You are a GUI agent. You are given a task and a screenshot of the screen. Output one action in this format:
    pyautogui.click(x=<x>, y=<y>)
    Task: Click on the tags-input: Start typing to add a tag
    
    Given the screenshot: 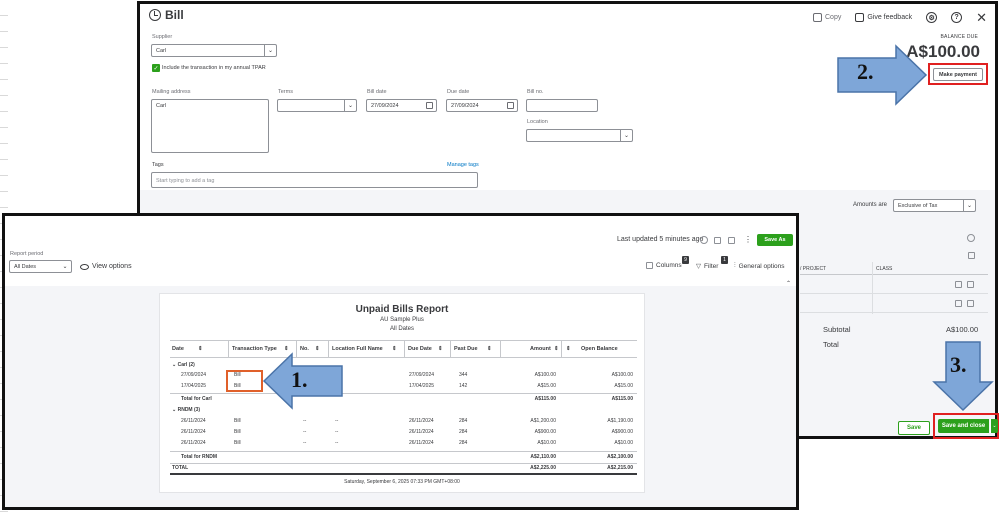 What is the action you would take?
    pyautogui.click(x=314, y=180)
    